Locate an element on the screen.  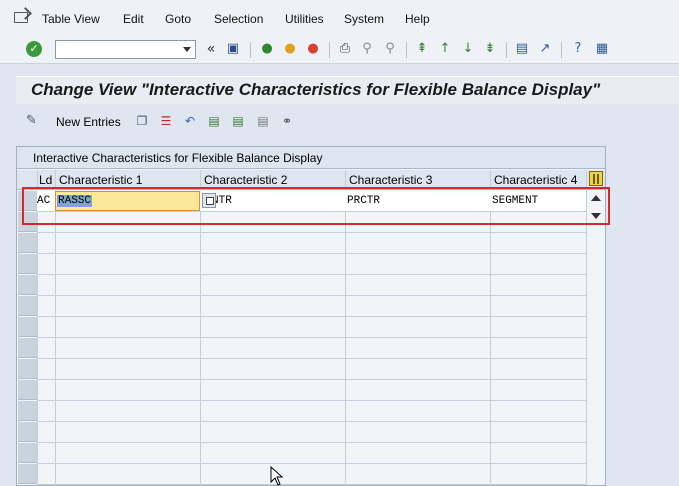
back-green-icon: ● is located at coordinates (267, 49).